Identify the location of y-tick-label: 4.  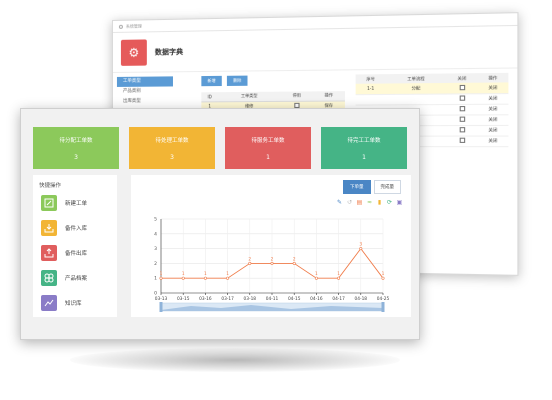
(155, 234).